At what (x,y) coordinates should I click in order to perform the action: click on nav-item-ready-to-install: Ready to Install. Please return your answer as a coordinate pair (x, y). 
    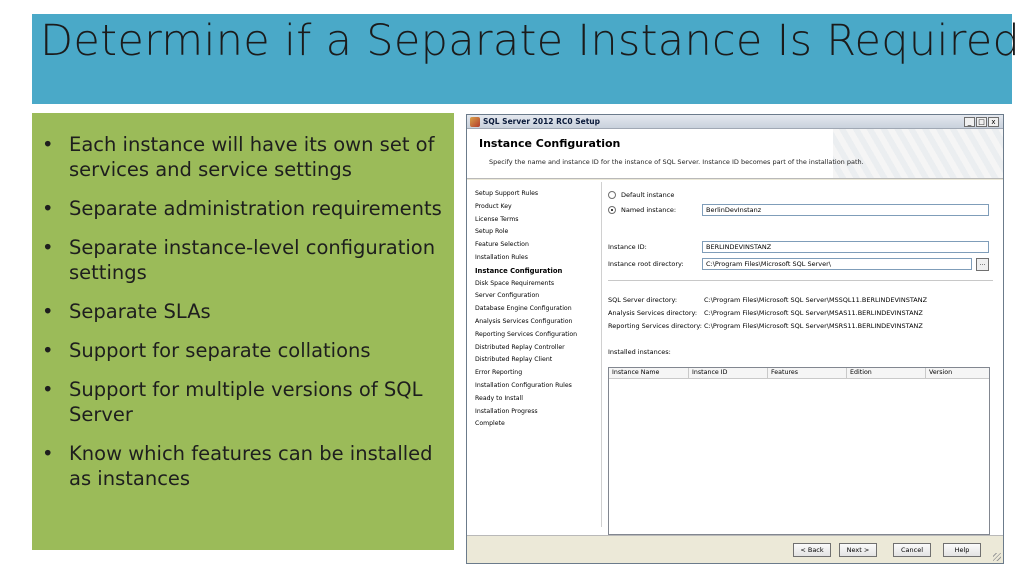
    Looking at the image, I should click on (537, 399).